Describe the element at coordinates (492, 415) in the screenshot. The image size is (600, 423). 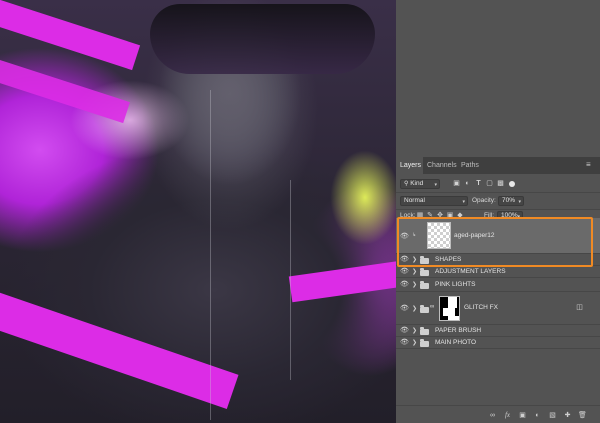
I see `link-layers-icon: ∞` at that location.